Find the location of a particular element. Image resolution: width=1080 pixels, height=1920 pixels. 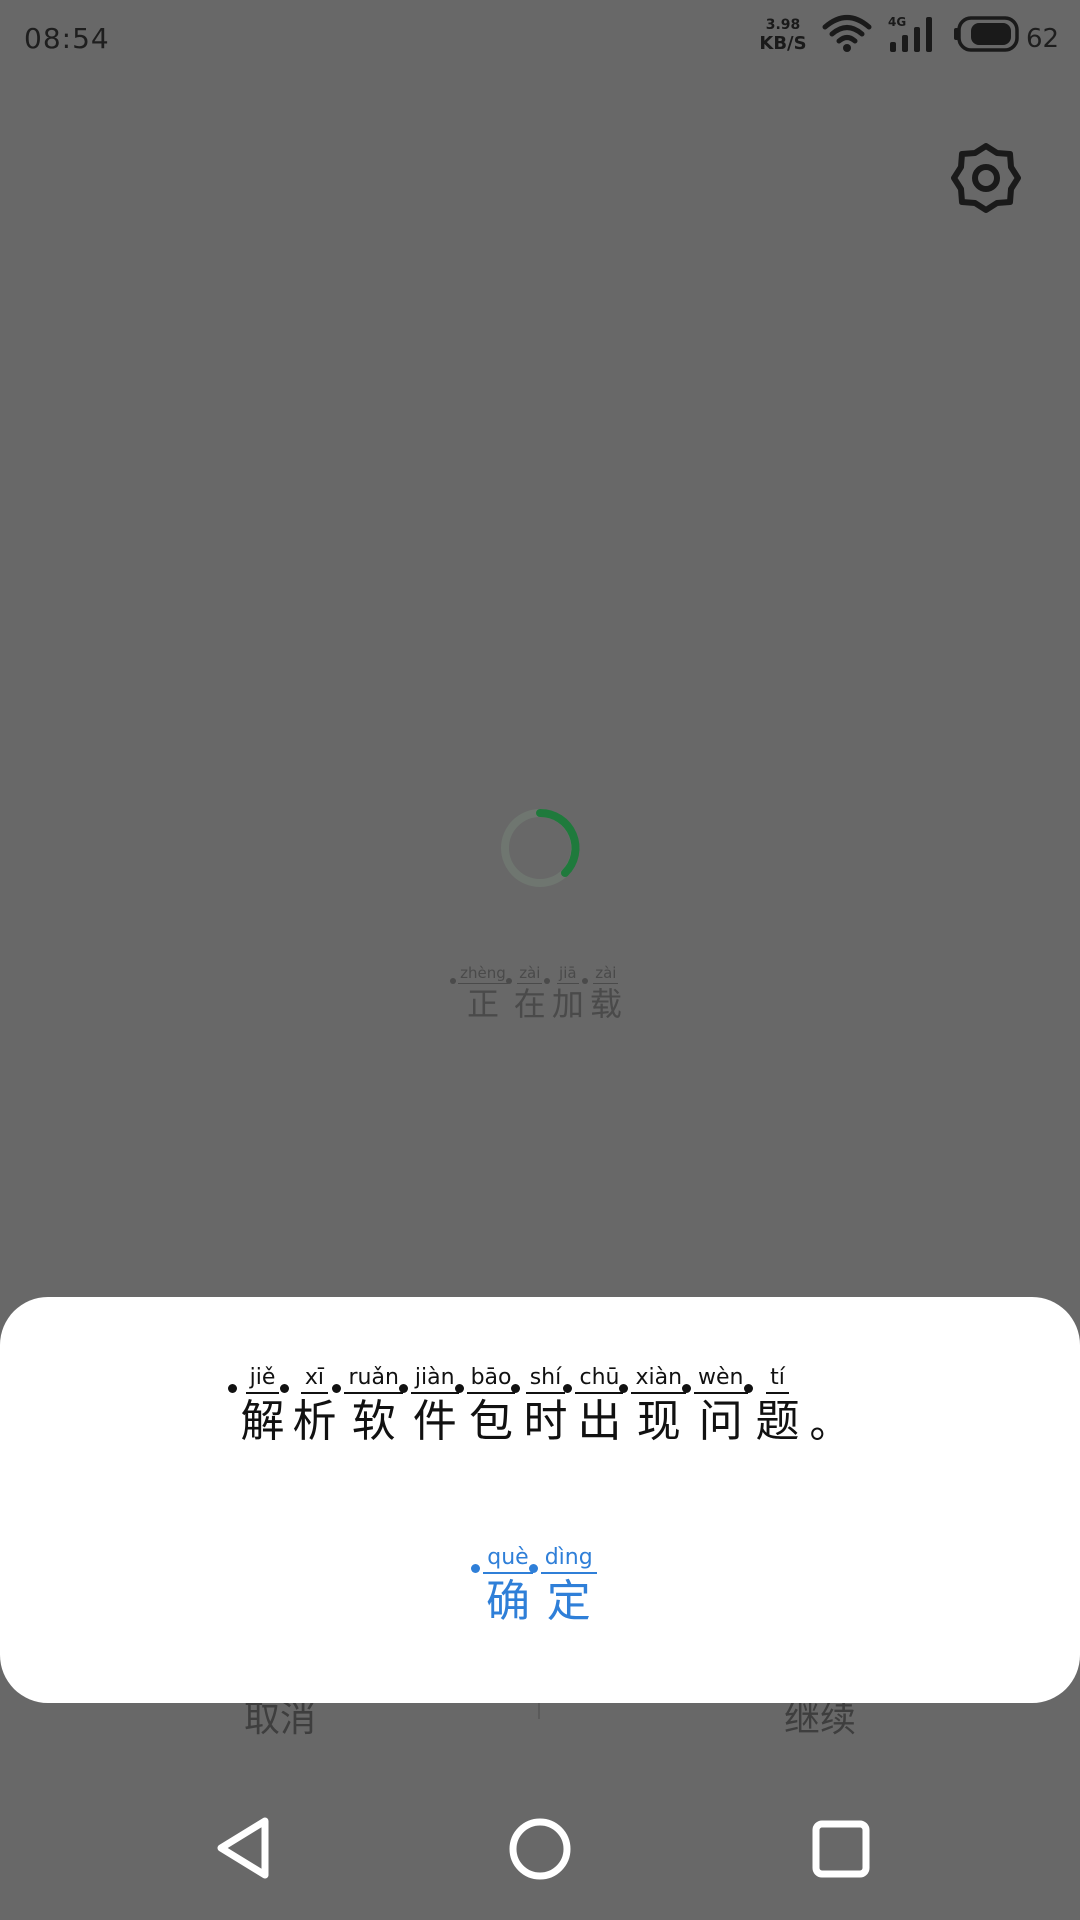

back-icon is located at coordinates (243, 1848).